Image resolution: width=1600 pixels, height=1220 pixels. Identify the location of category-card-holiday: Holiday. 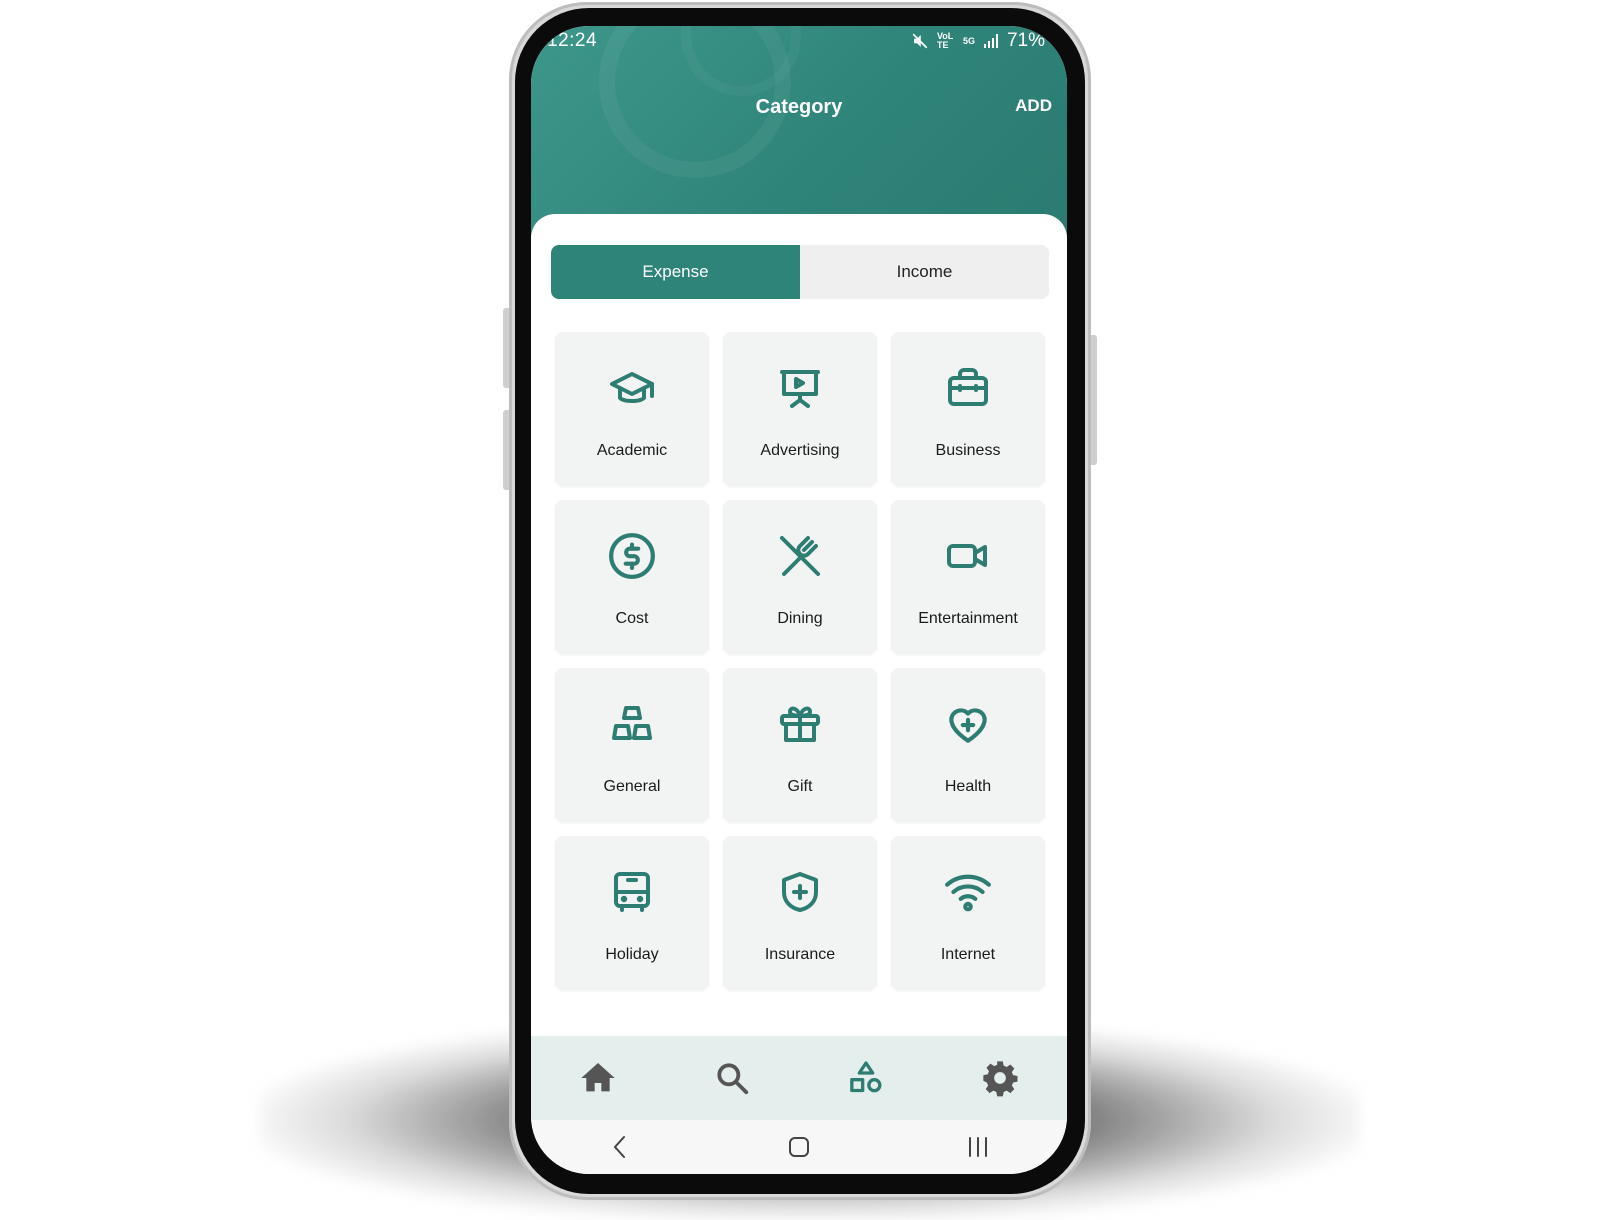
(632, 913).